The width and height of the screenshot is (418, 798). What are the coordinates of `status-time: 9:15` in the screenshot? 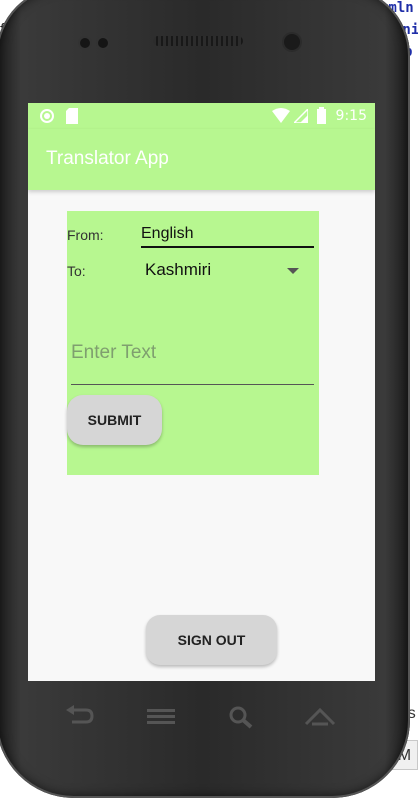 It's located at (351, 116).